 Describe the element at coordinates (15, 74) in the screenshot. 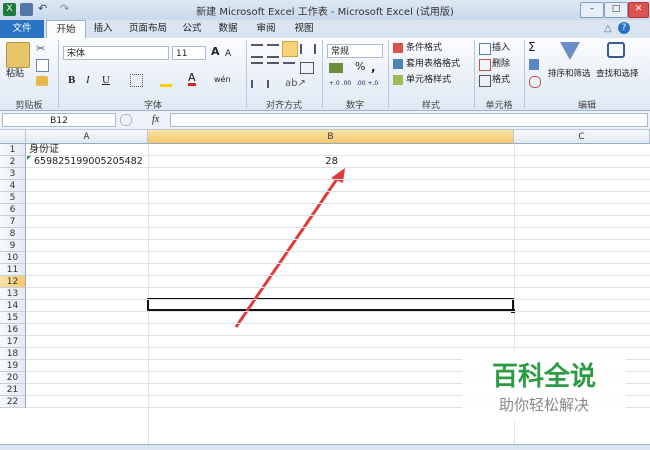

I see `paste-button: 粘贴` at that location.